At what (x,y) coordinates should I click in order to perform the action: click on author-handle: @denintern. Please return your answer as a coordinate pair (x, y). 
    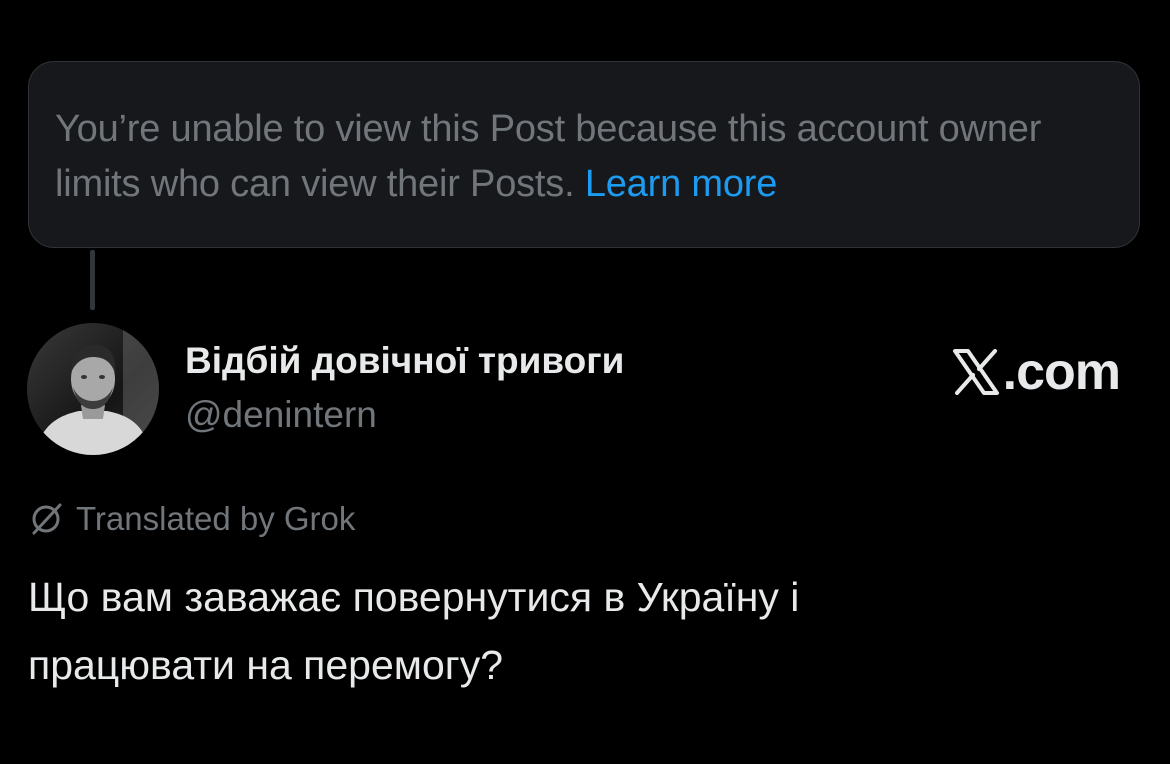
    Looking at the image, I should click on (281, 415).